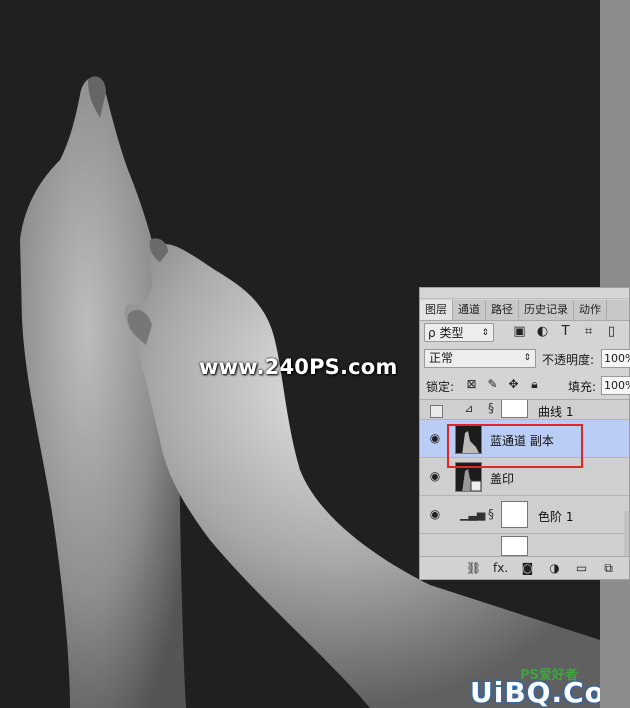 The height and width of the screenshot is (708, 630). Describe the element at coordinates (590, 310) in the screenshot. I see `tab-actions: 动作` at that location.